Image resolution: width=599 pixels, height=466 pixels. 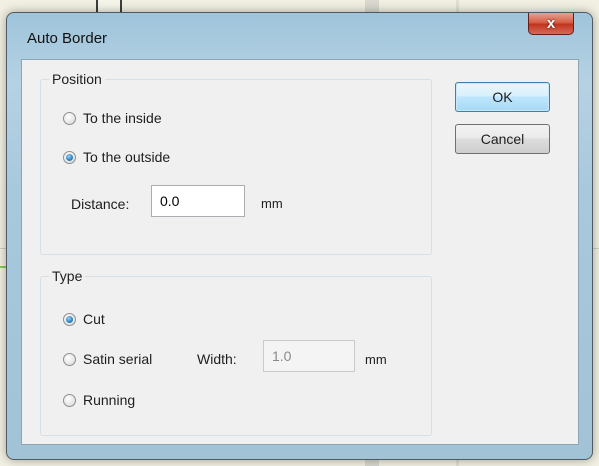 What do you see at coordinates (502, 97) in the screenshot?
I see `ok-button: OK` at bounding box center [502, 97].